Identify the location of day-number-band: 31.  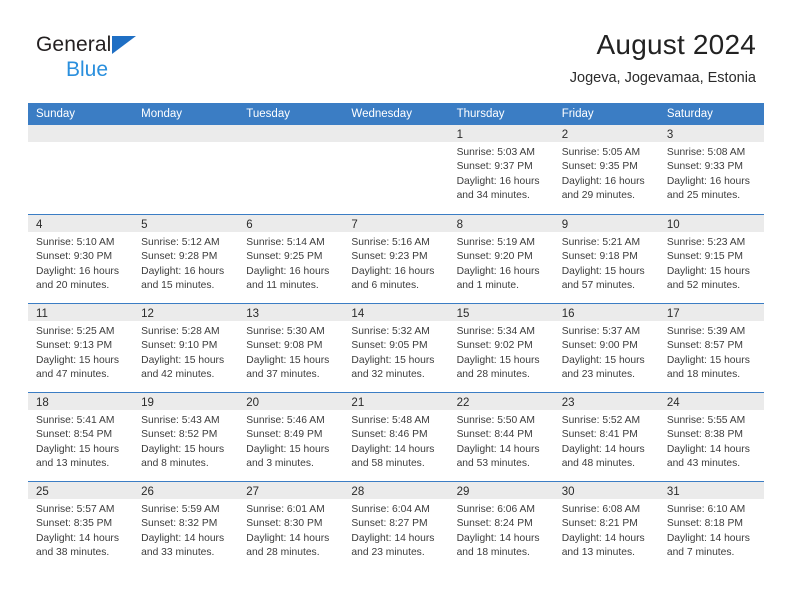
(711, 490).